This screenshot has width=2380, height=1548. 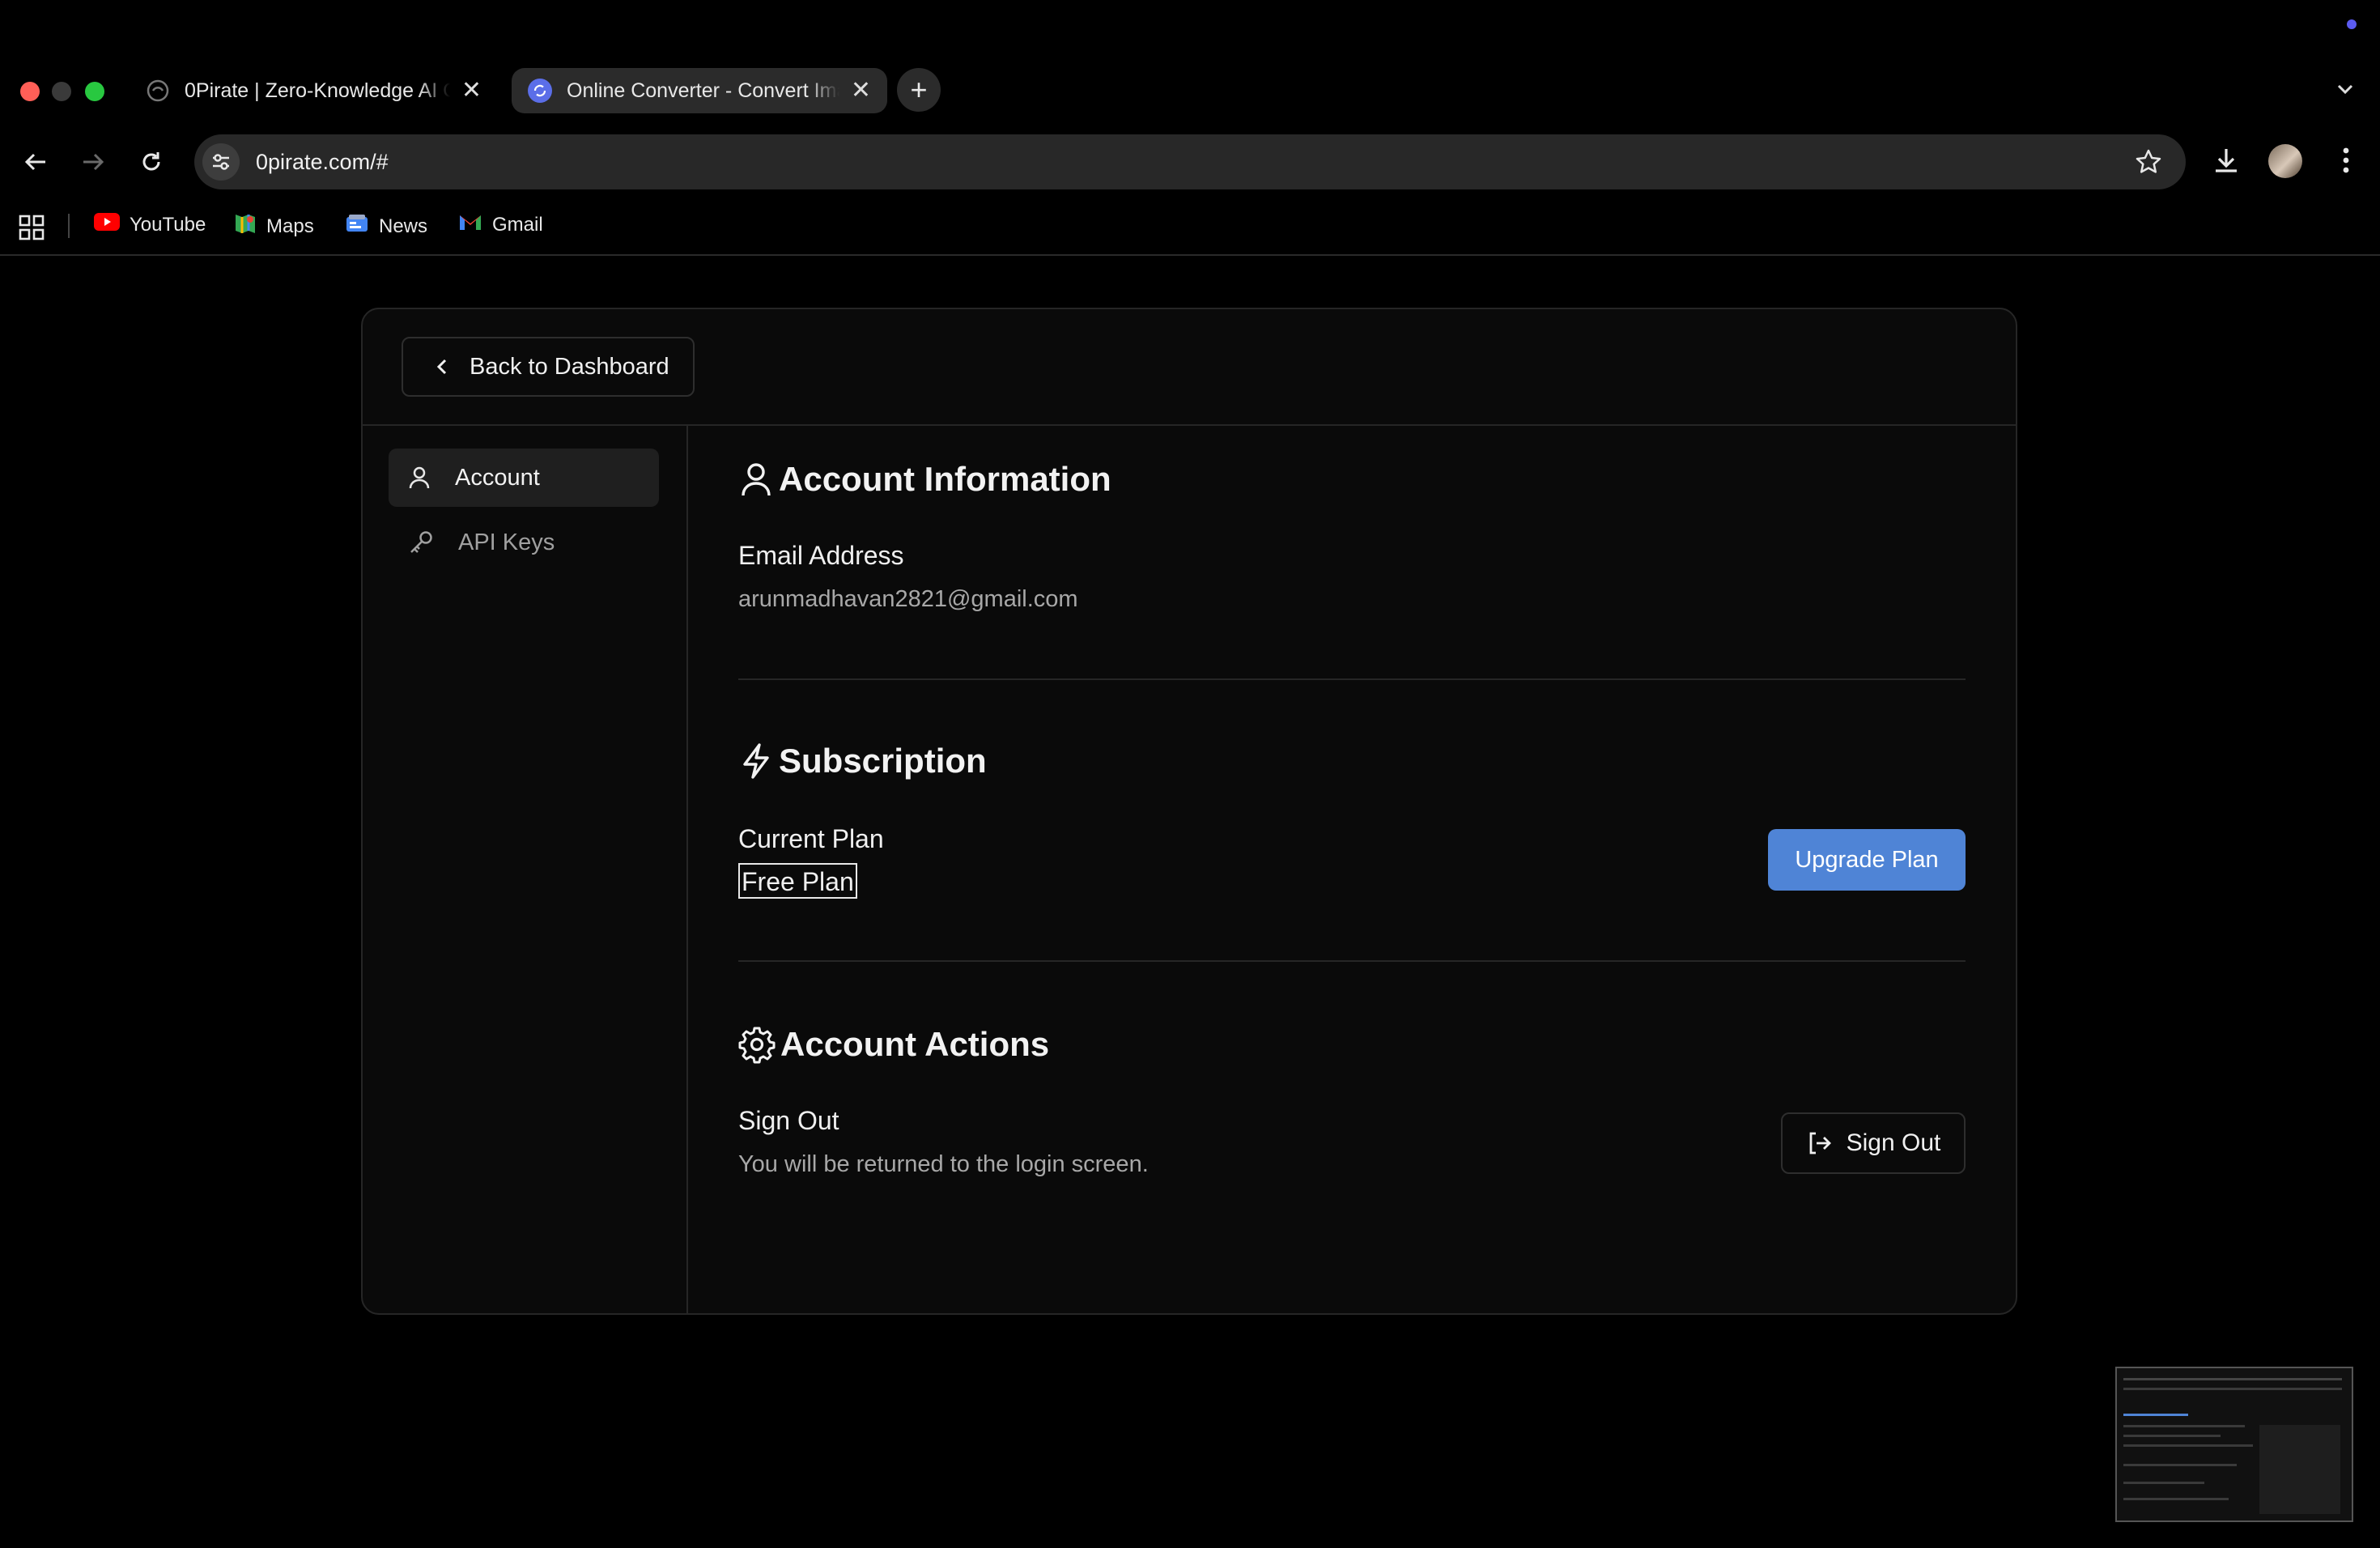 What do you see at coordinates (883, 761) in the screenshot?
I see `section-title-text: Subscription` at bounding box center [883, 761].